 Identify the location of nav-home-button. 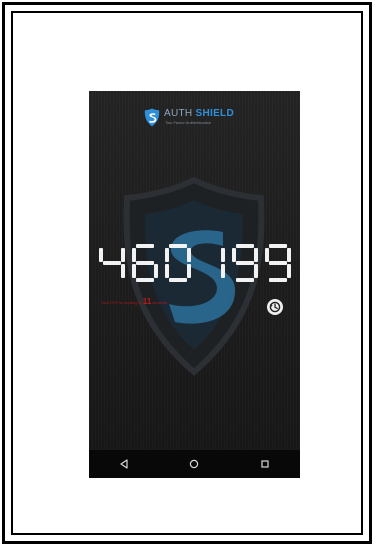
(194, 464).